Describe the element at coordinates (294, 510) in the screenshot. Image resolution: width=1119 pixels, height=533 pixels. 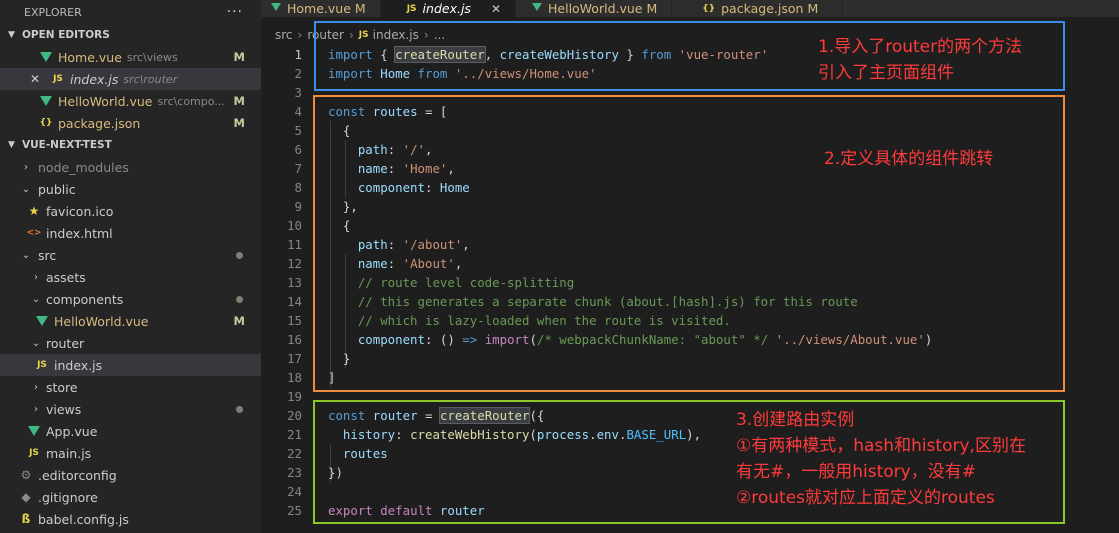
I see `line-number: 25` at that location.